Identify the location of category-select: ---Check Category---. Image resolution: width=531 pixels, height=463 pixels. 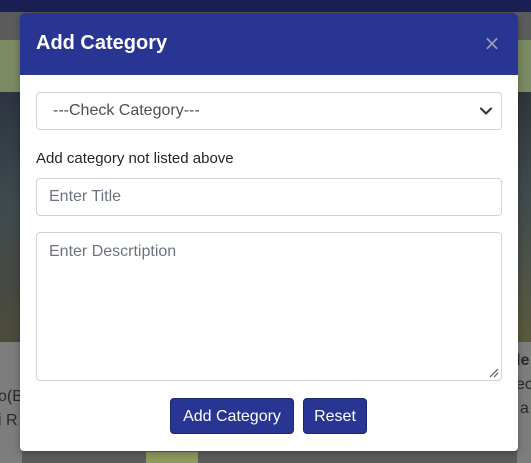
(269, 111).